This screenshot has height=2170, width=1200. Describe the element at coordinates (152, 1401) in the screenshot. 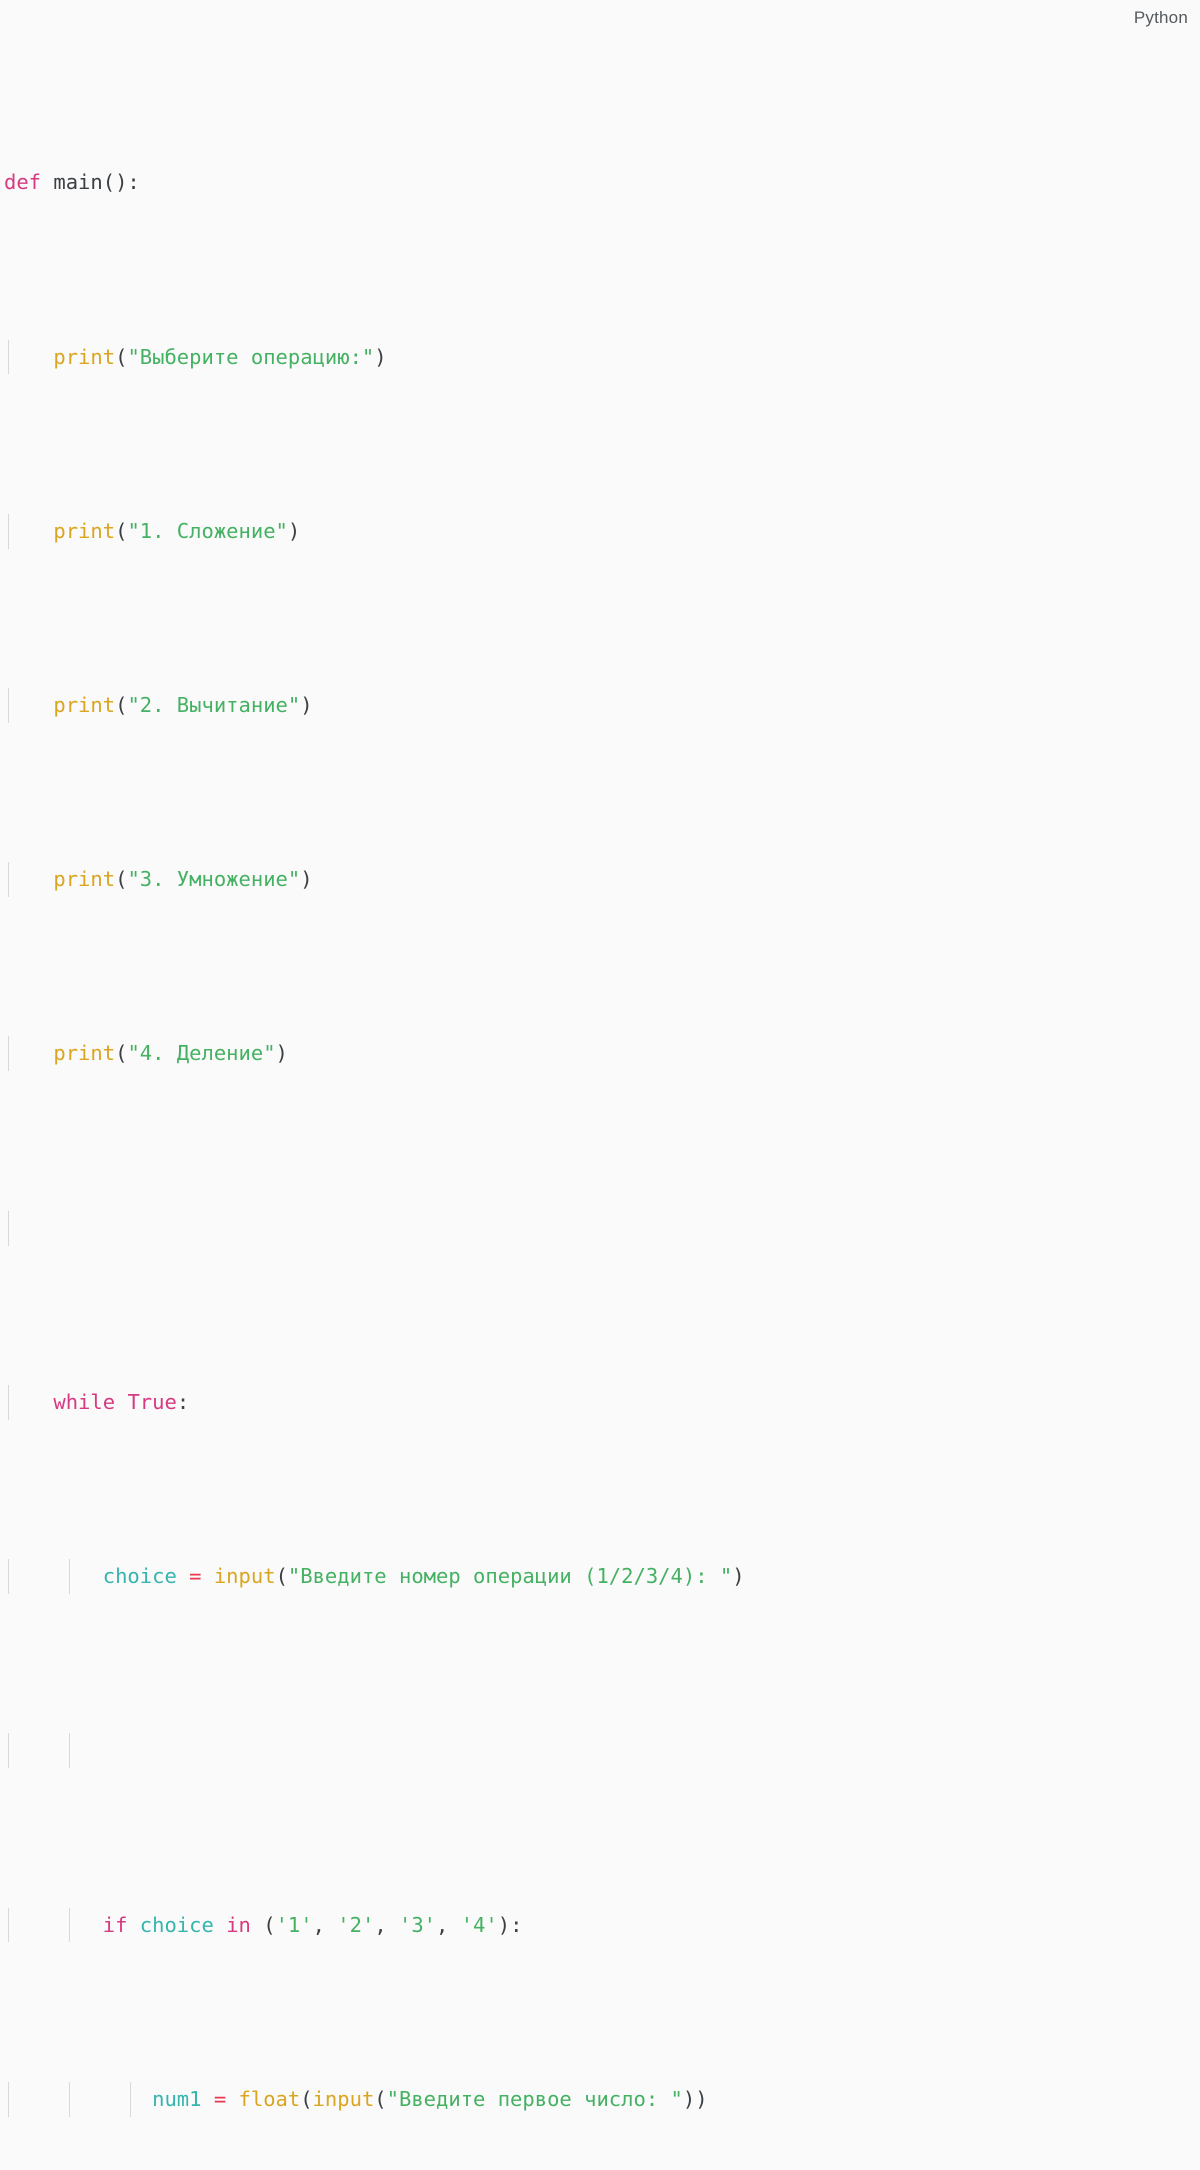

I see `token-keyword: True` at that location.